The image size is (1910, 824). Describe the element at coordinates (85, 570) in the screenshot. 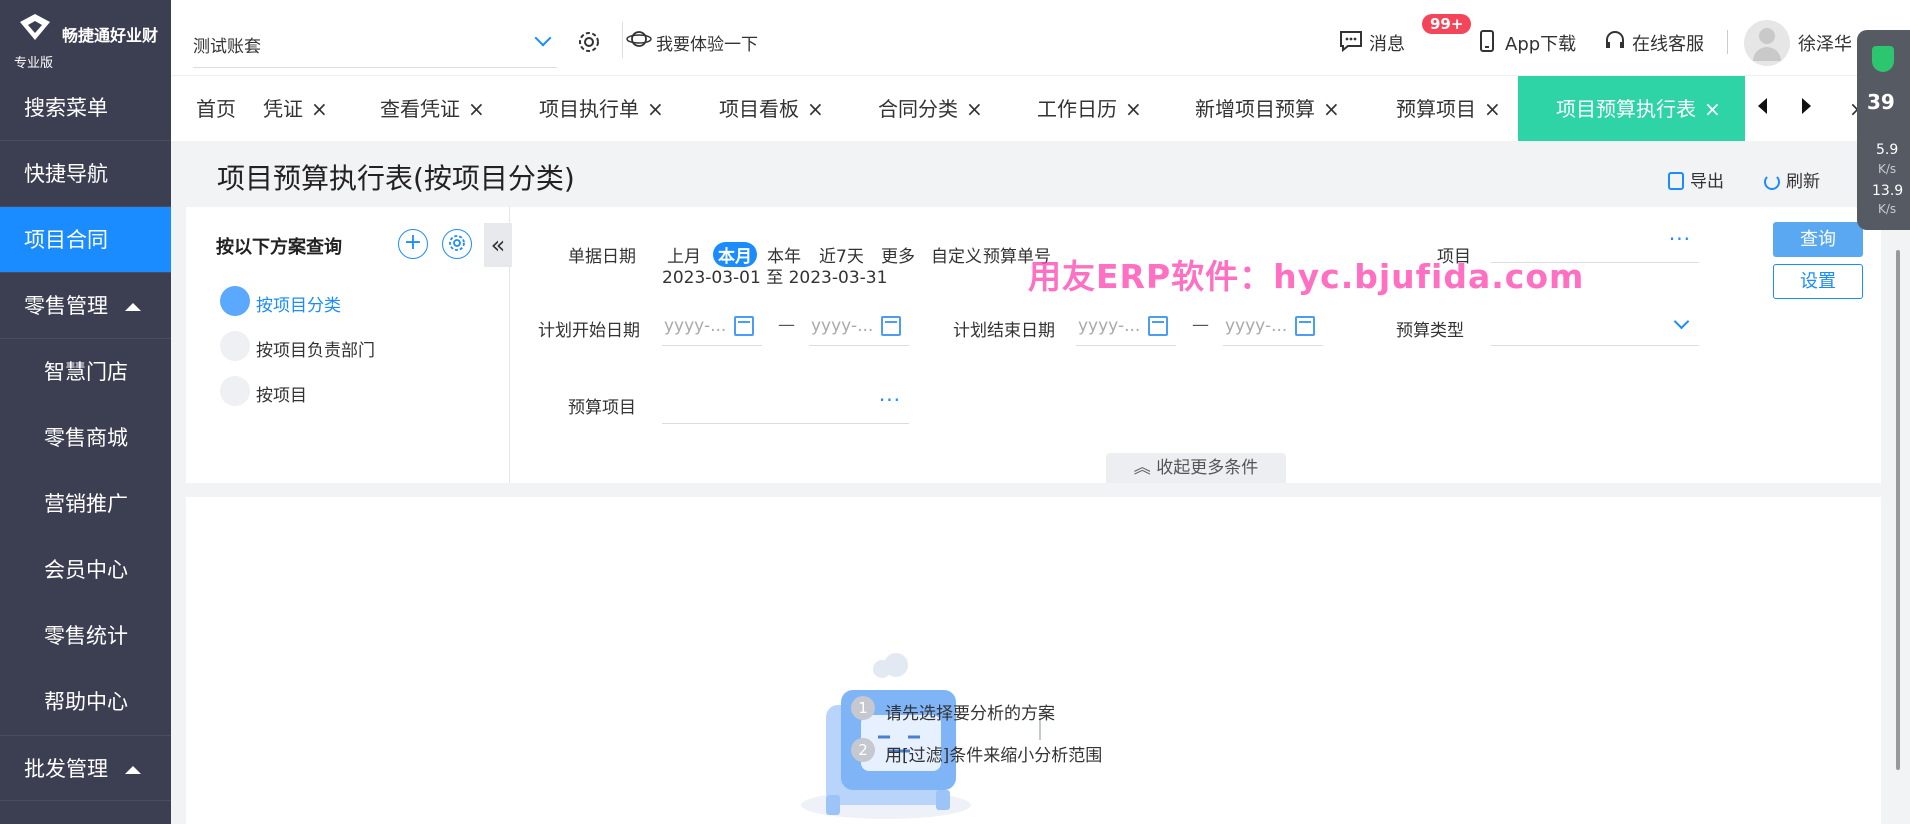

I see `sidebar-item-member-center: 会员中心` at that location.